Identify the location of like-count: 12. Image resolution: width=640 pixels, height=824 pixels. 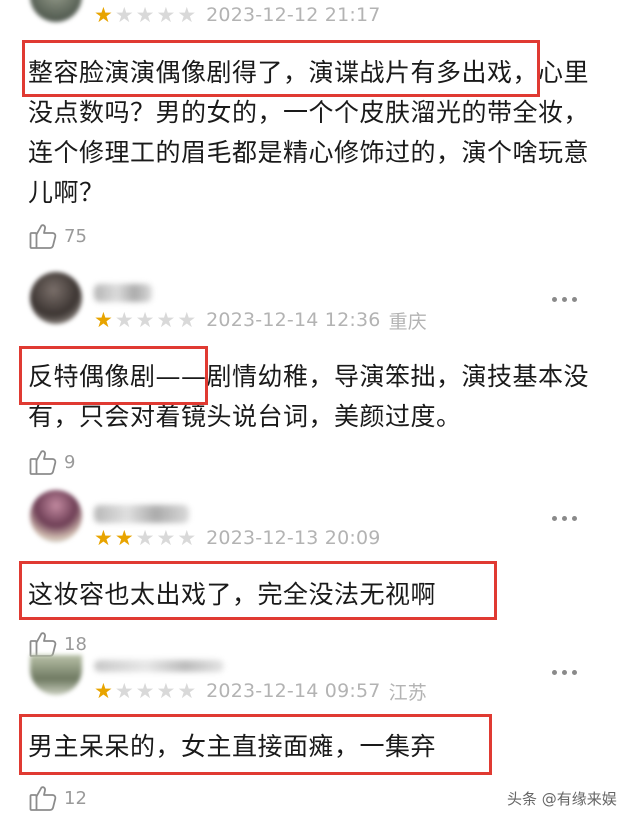
(75, 798).